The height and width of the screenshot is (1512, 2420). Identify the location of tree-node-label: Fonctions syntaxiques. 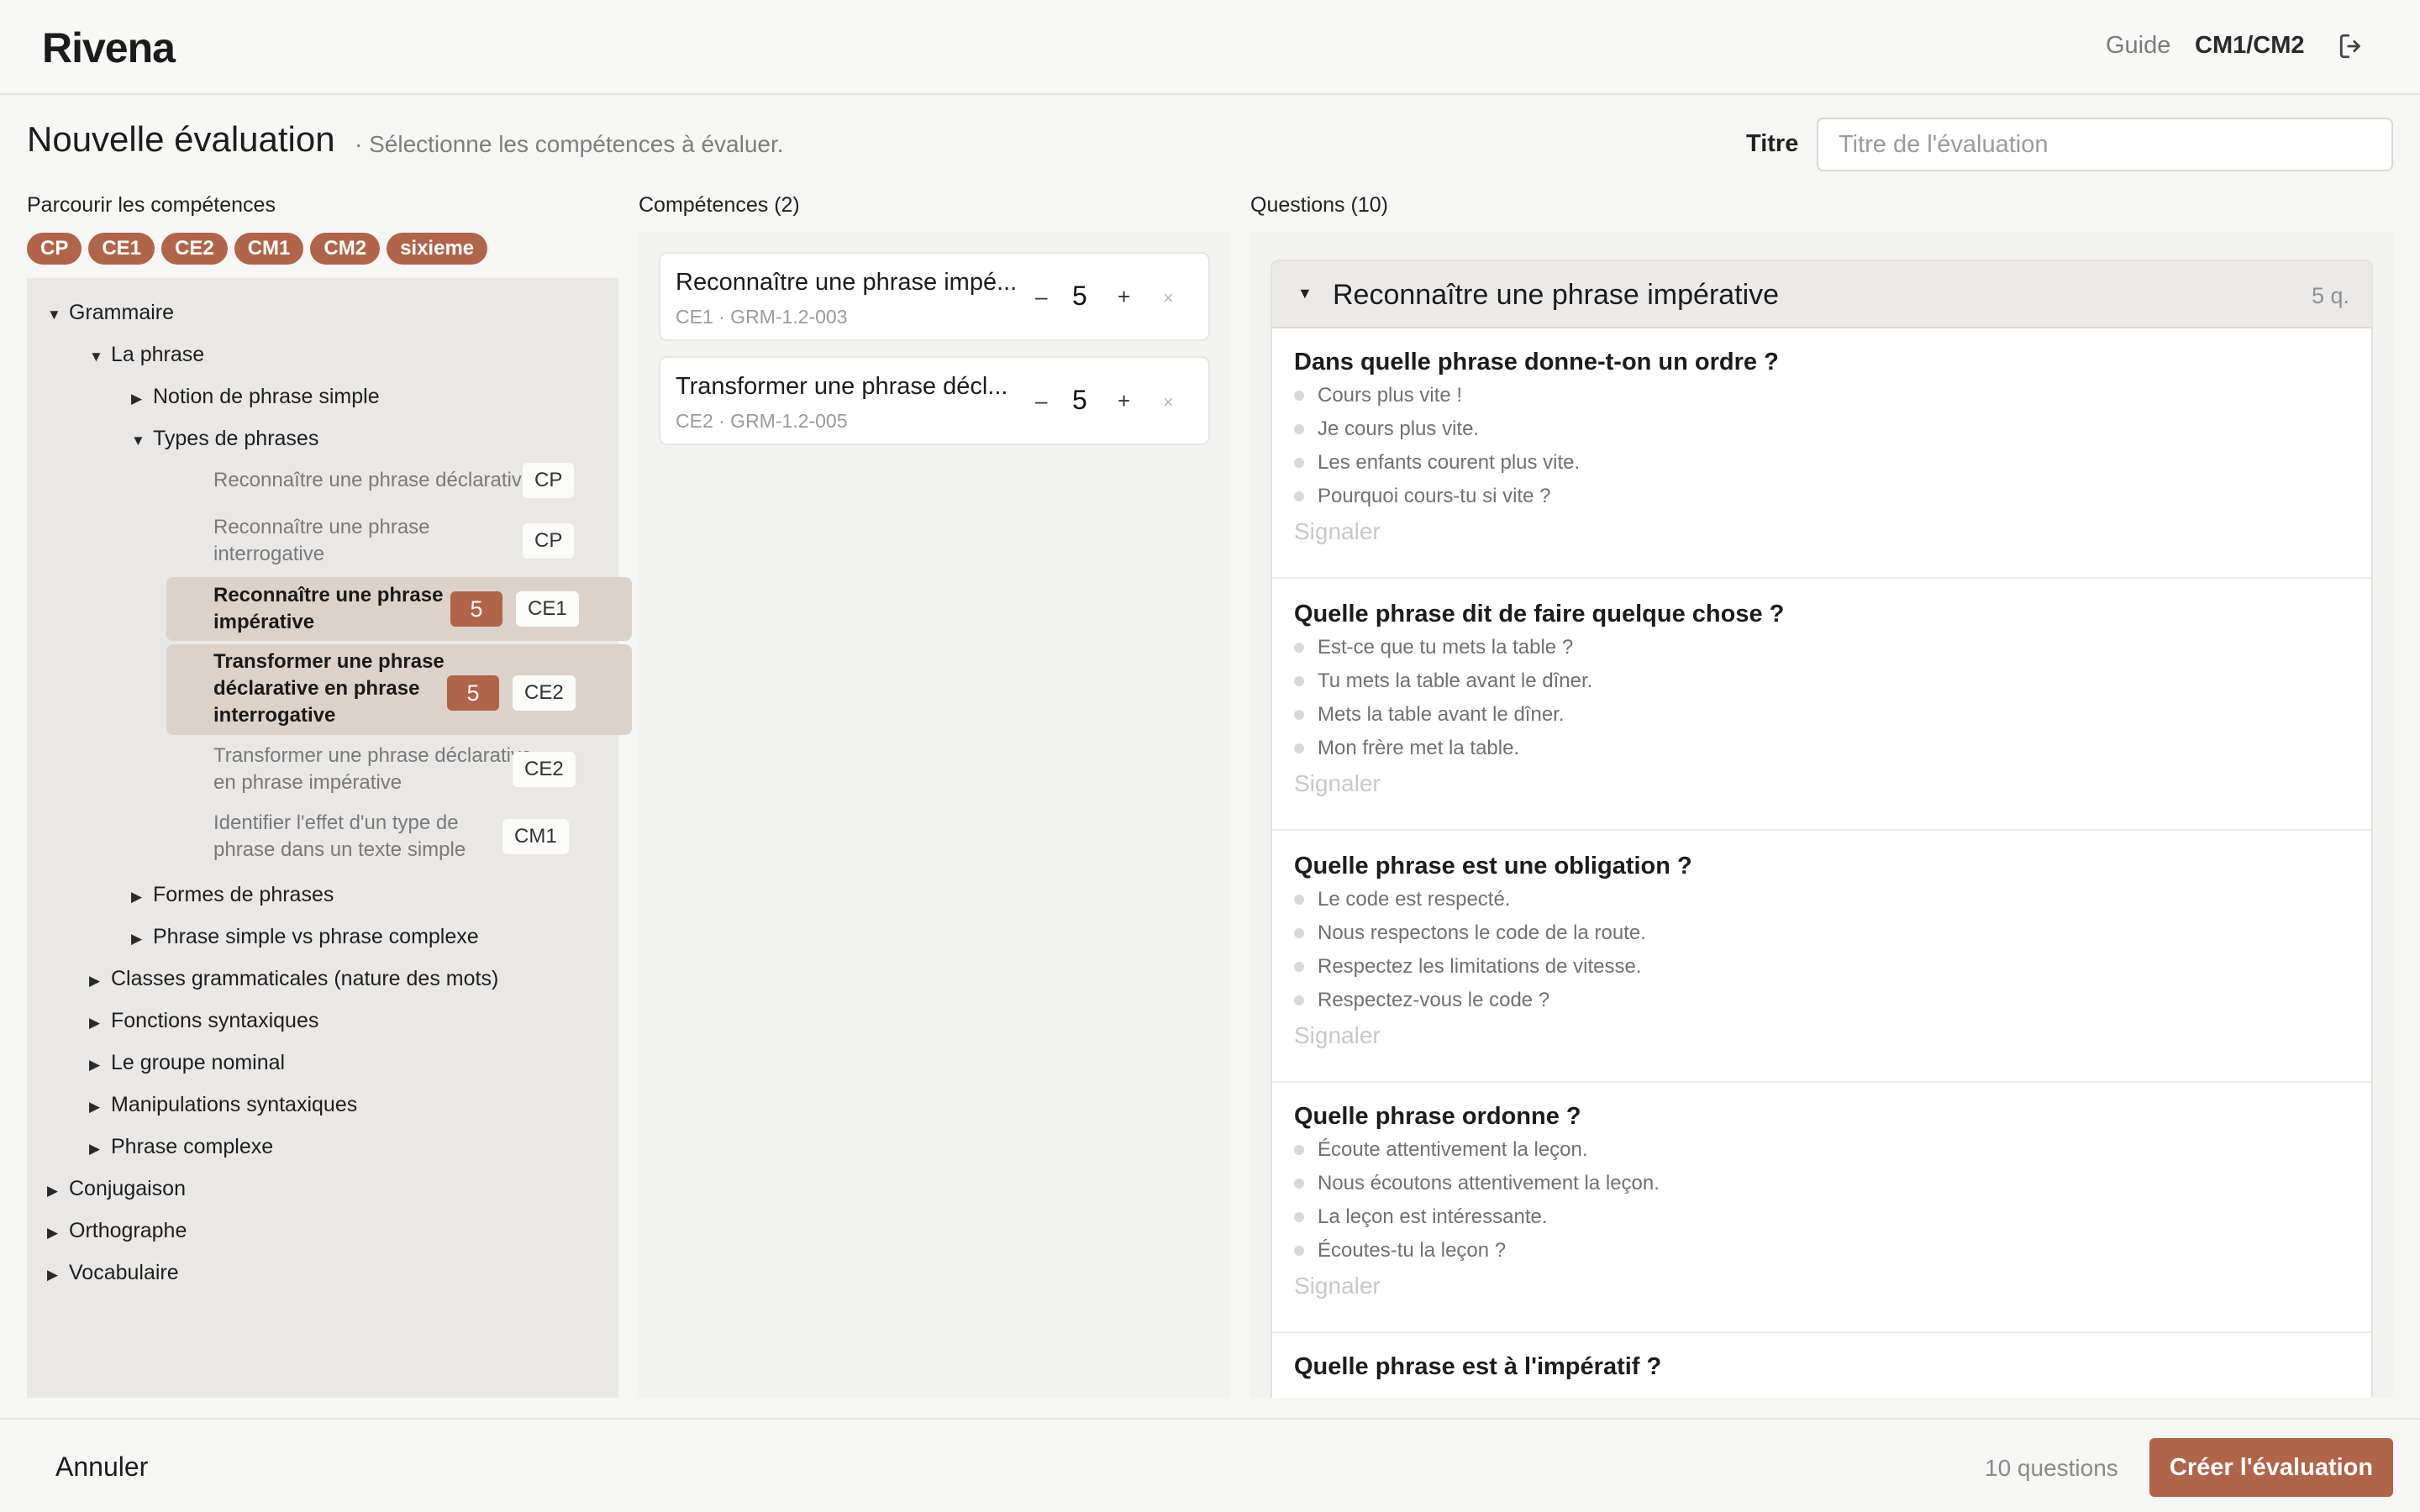
(215, 1020).